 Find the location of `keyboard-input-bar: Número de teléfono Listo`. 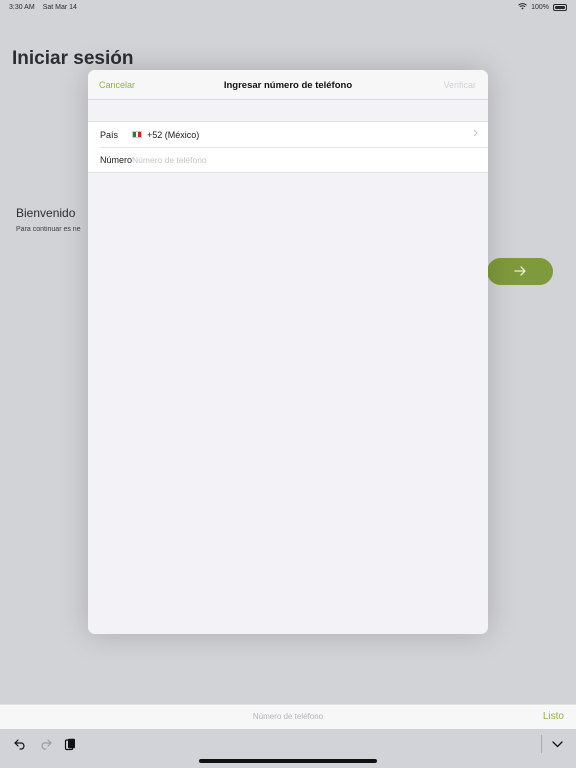

keyboard-input-bar: Número de teléfono Listo is located at coordinates (288, 716).